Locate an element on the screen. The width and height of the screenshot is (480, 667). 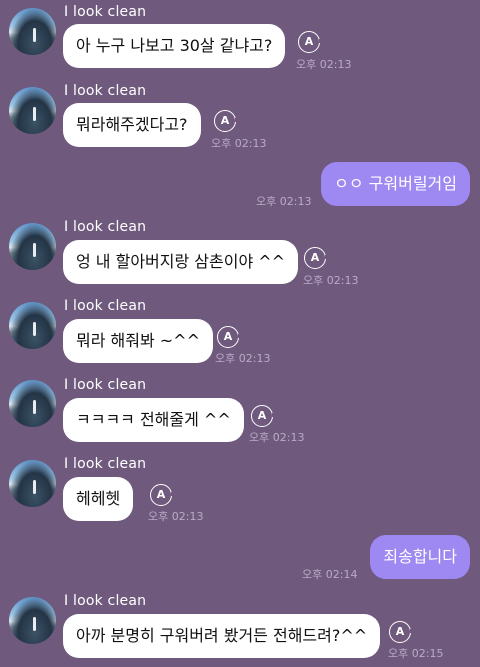
message-time: 오후 02:15 is located at coordinates (416, 653).